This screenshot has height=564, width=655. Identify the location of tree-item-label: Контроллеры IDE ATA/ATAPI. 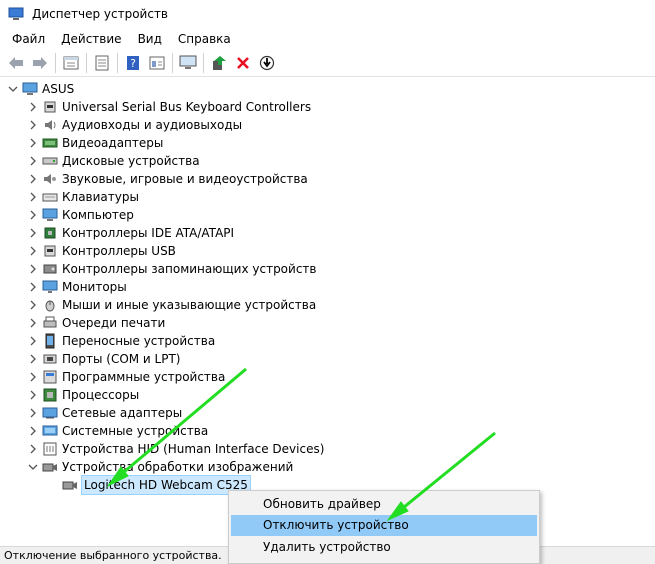
(148, 233).